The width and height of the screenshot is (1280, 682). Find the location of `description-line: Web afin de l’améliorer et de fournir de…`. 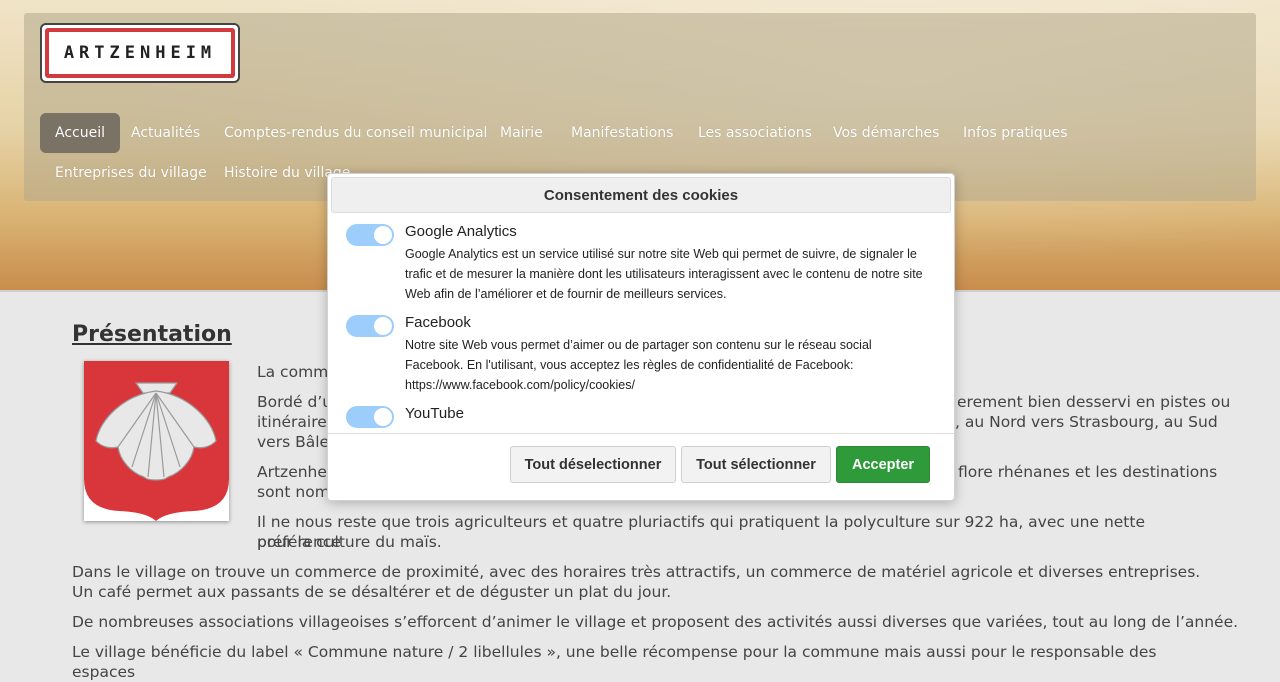

description-line: Web afin de l’améliorer et de fournir de… is located at coordinates (566, 294).